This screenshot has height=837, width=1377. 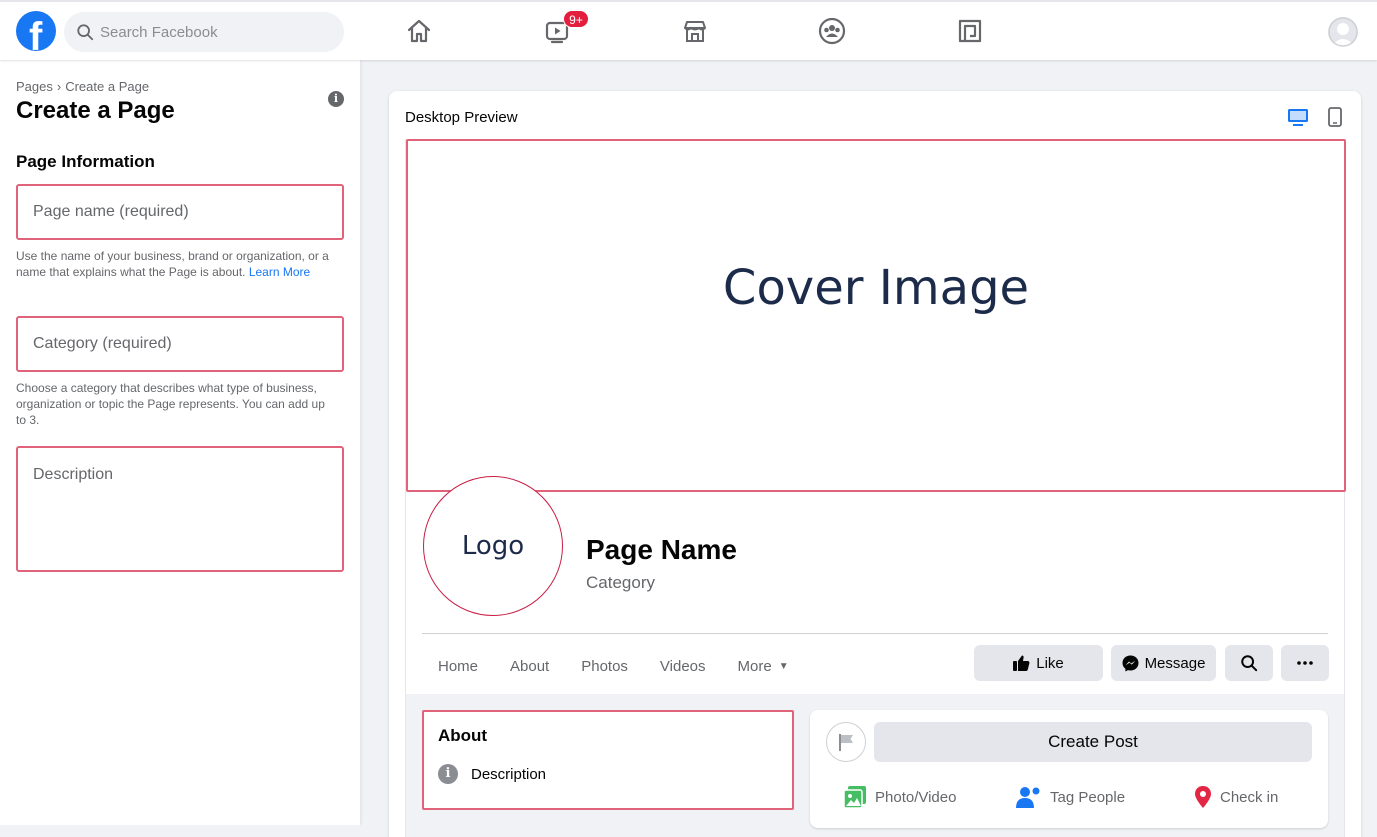 What do you see at coordinates (1335, 117) in the screenshot?
I see `mobile-icon` at bounding box center [1335, 117].